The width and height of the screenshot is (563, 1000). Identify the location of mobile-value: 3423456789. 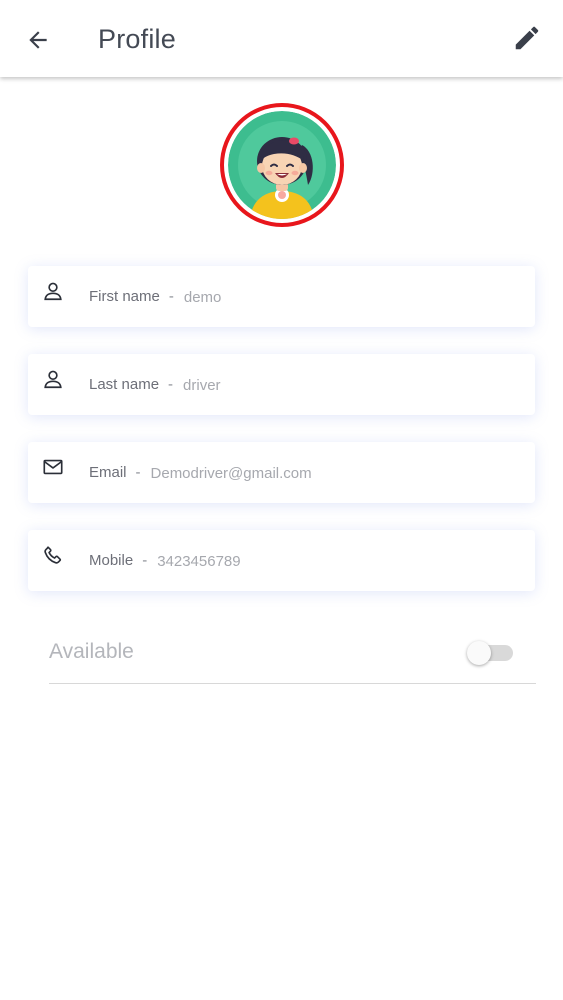
(199, 561).